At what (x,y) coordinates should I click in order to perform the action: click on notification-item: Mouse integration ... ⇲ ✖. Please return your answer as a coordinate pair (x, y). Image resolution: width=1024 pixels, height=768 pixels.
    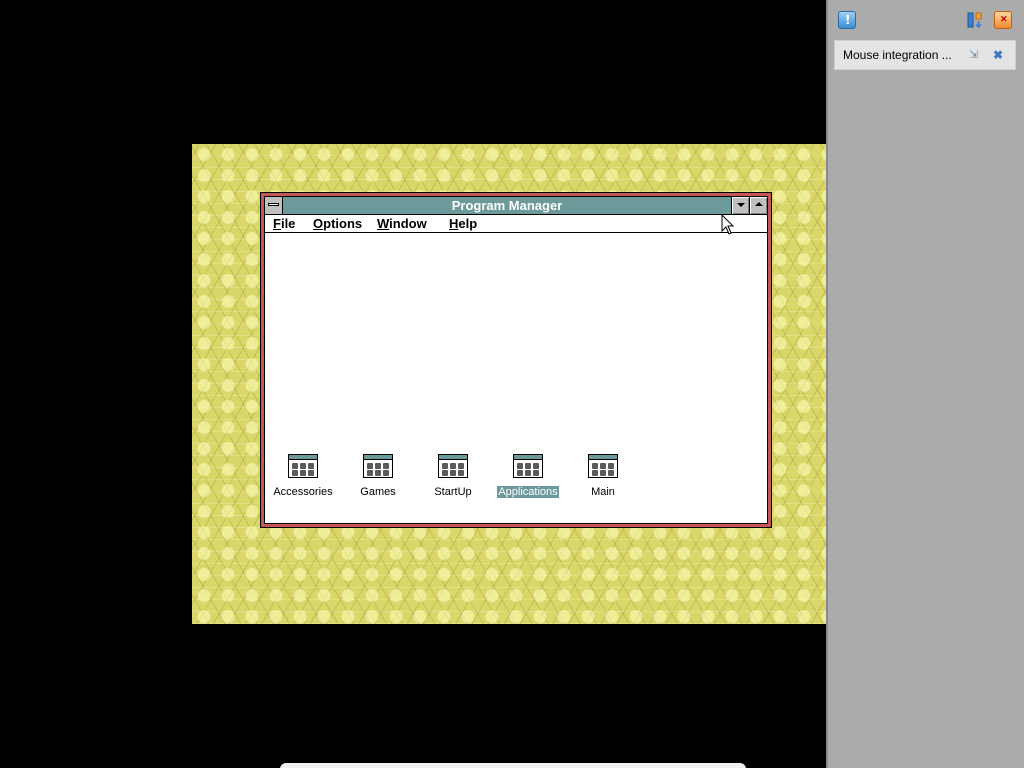
    Looking at the image, I should click on (925, 55).